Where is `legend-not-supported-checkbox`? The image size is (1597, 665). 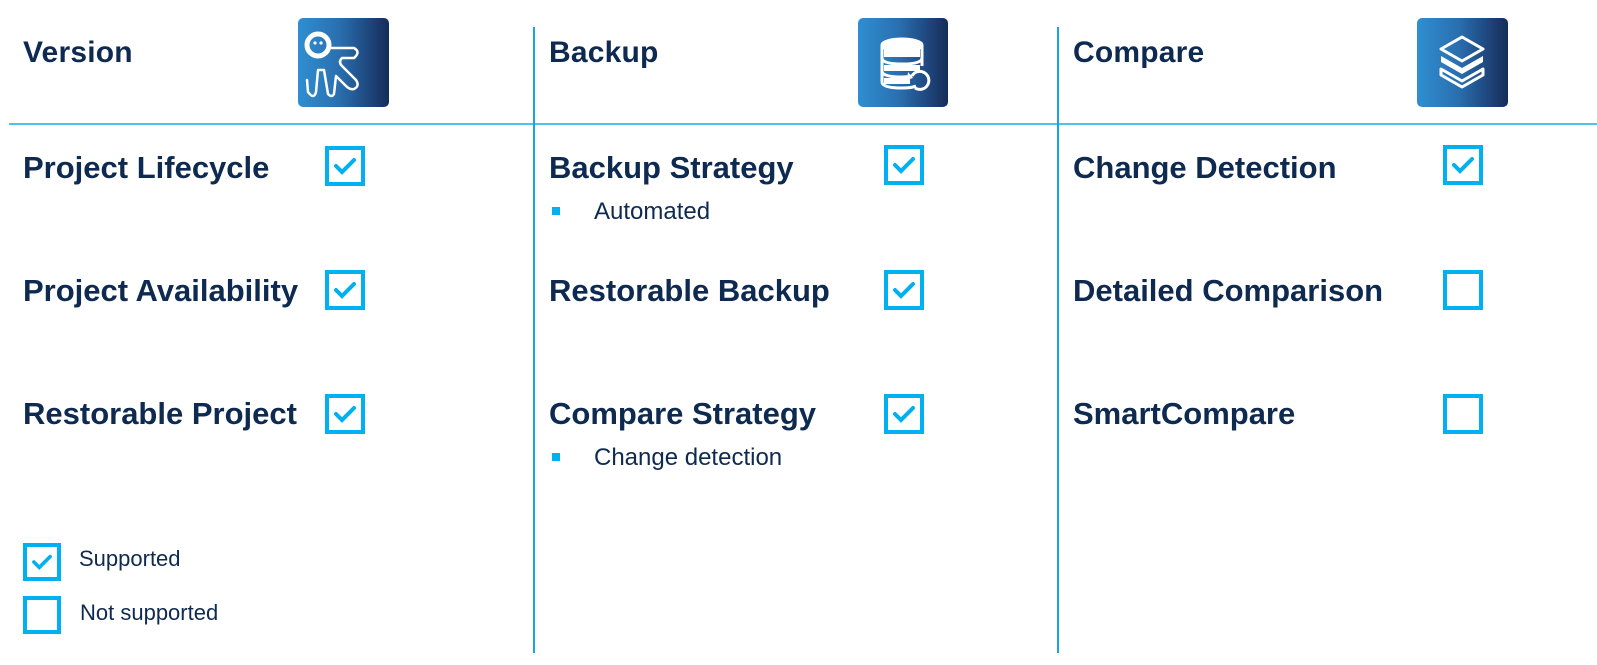
legend-not-supported-checkbox is located at coordinates (42, 615).